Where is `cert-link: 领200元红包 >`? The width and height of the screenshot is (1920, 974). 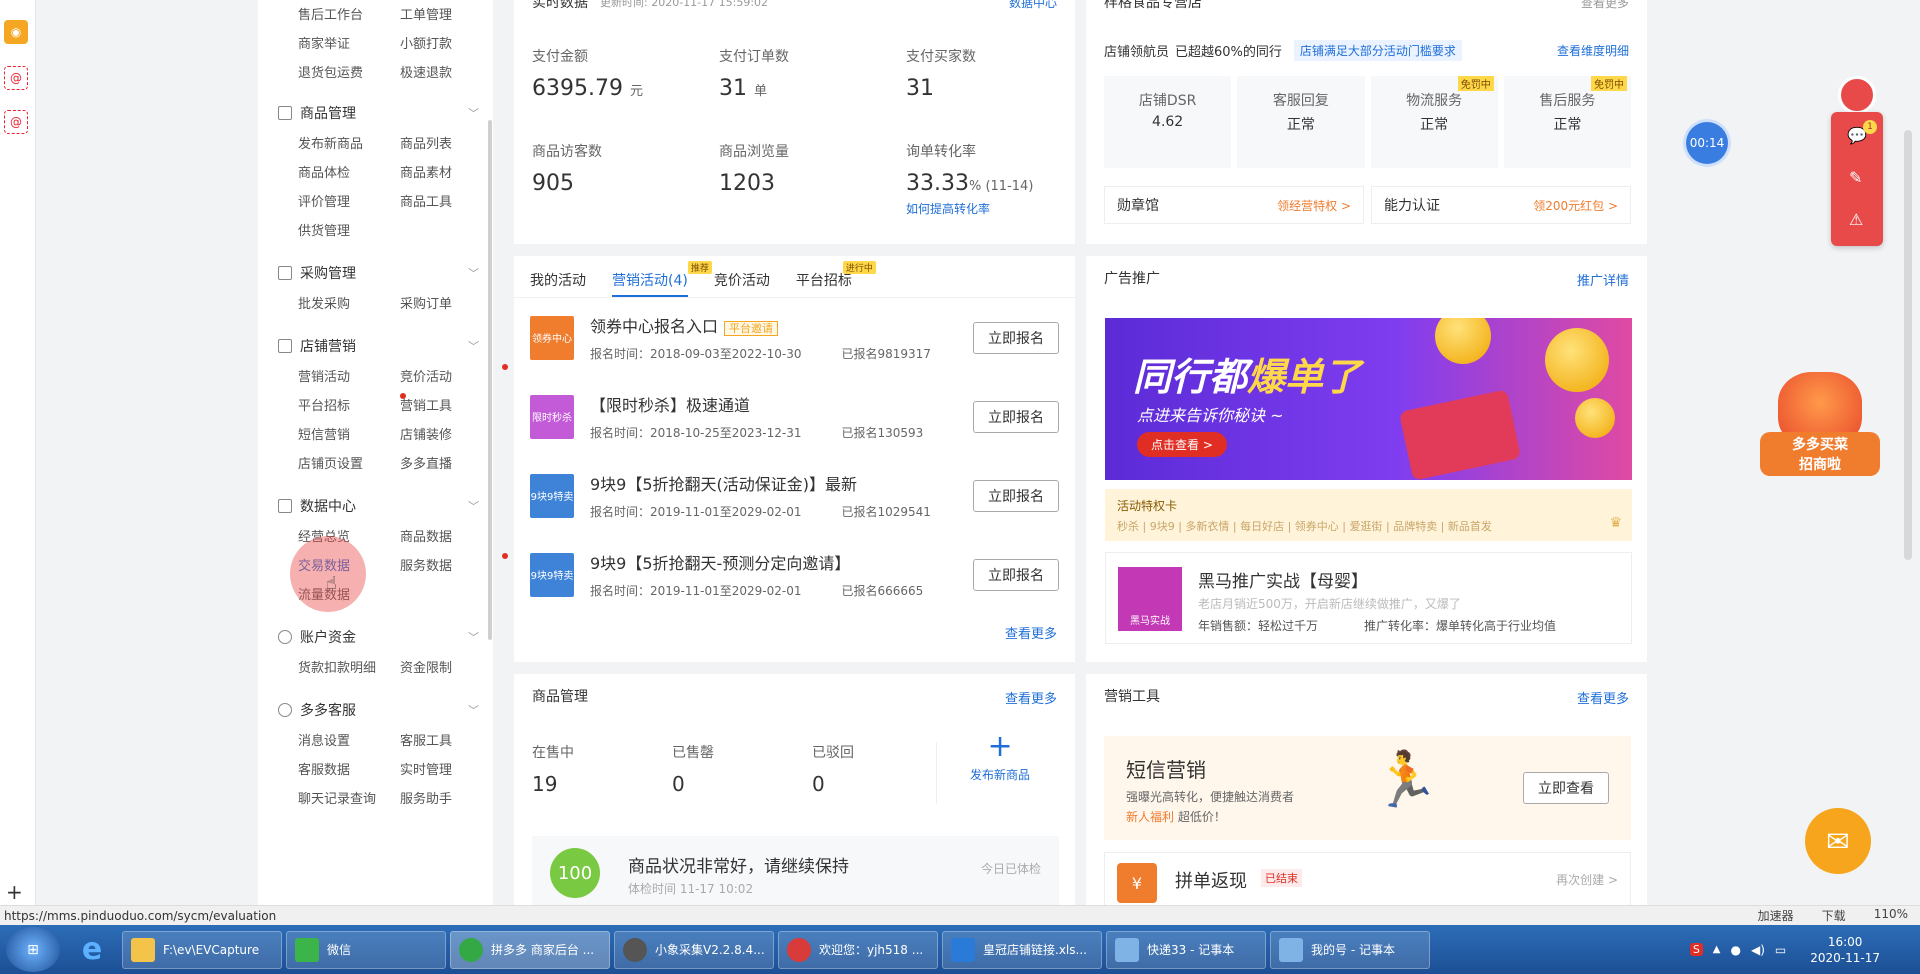
cert-link: 领200元红包 > is located at coordinates (1575, 205).